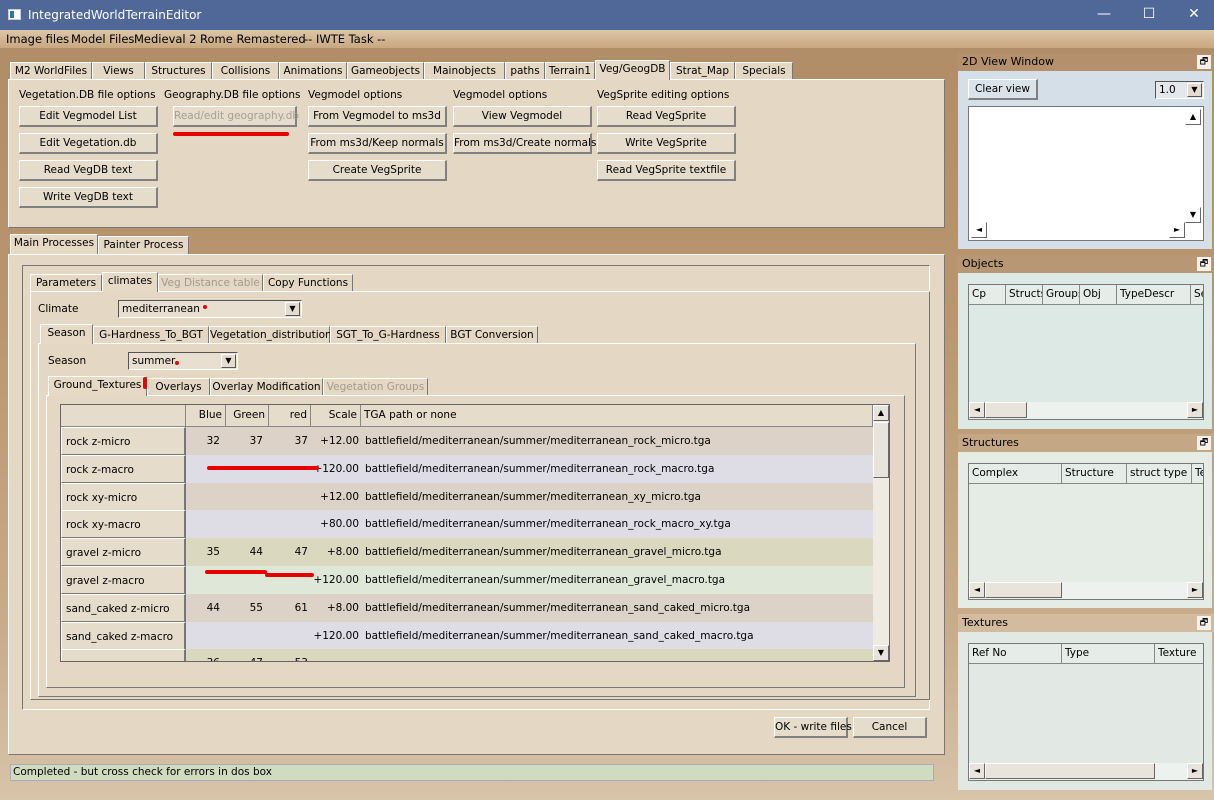  Describe the element at coordinates (881, 653) in the screenshot. I see `scroll-down-icon: ▼` at that location.